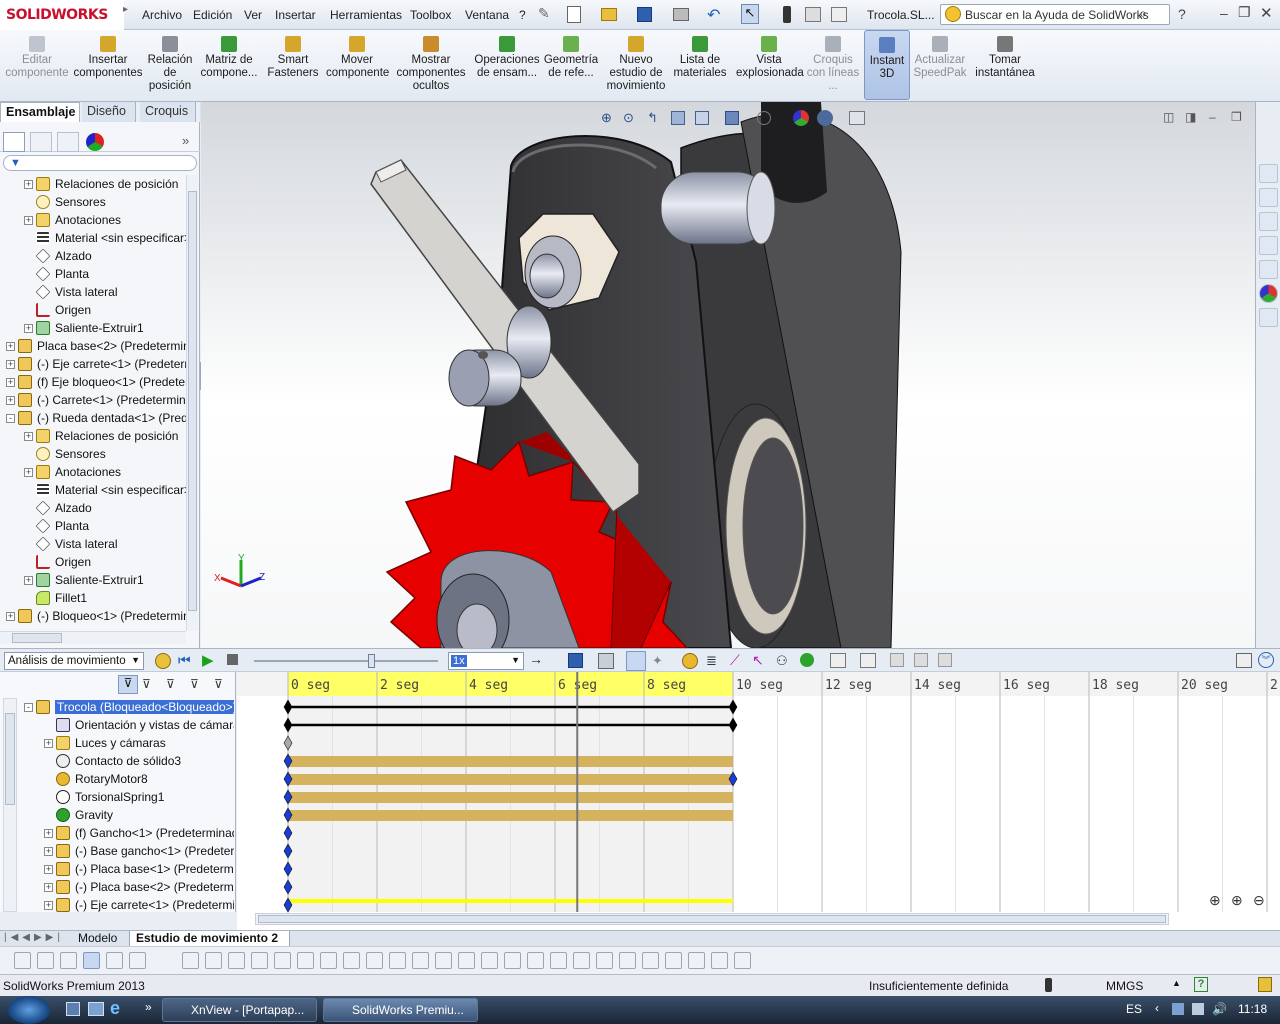 Image resolution: width=1280 pixels, height=1024 pixels. I want to click on select-arrow-icon: ↖, so click(750, 14).